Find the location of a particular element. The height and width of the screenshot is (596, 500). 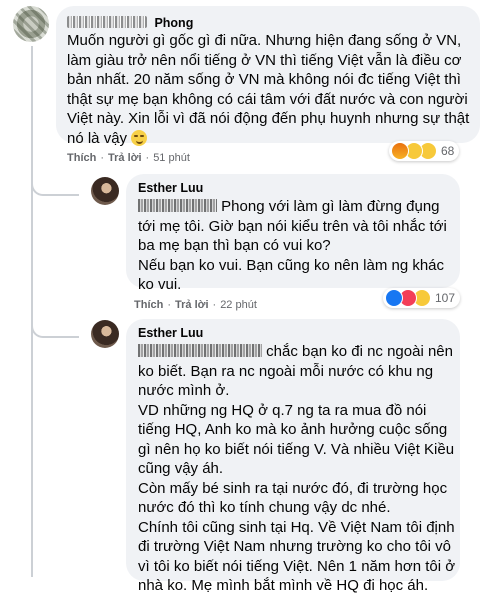

comment-actions: Thích · Trả lời · 51 phút is located at coordinates (128, 158).